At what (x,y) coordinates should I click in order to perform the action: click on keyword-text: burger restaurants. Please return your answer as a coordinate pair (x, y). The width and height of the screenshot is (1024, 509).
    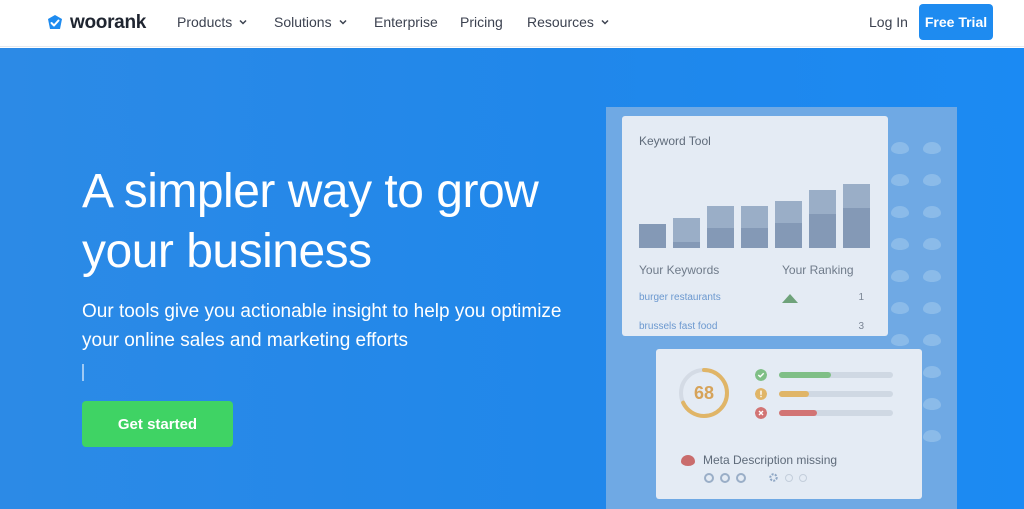
    Looking at the image, I should click on (680, 297).